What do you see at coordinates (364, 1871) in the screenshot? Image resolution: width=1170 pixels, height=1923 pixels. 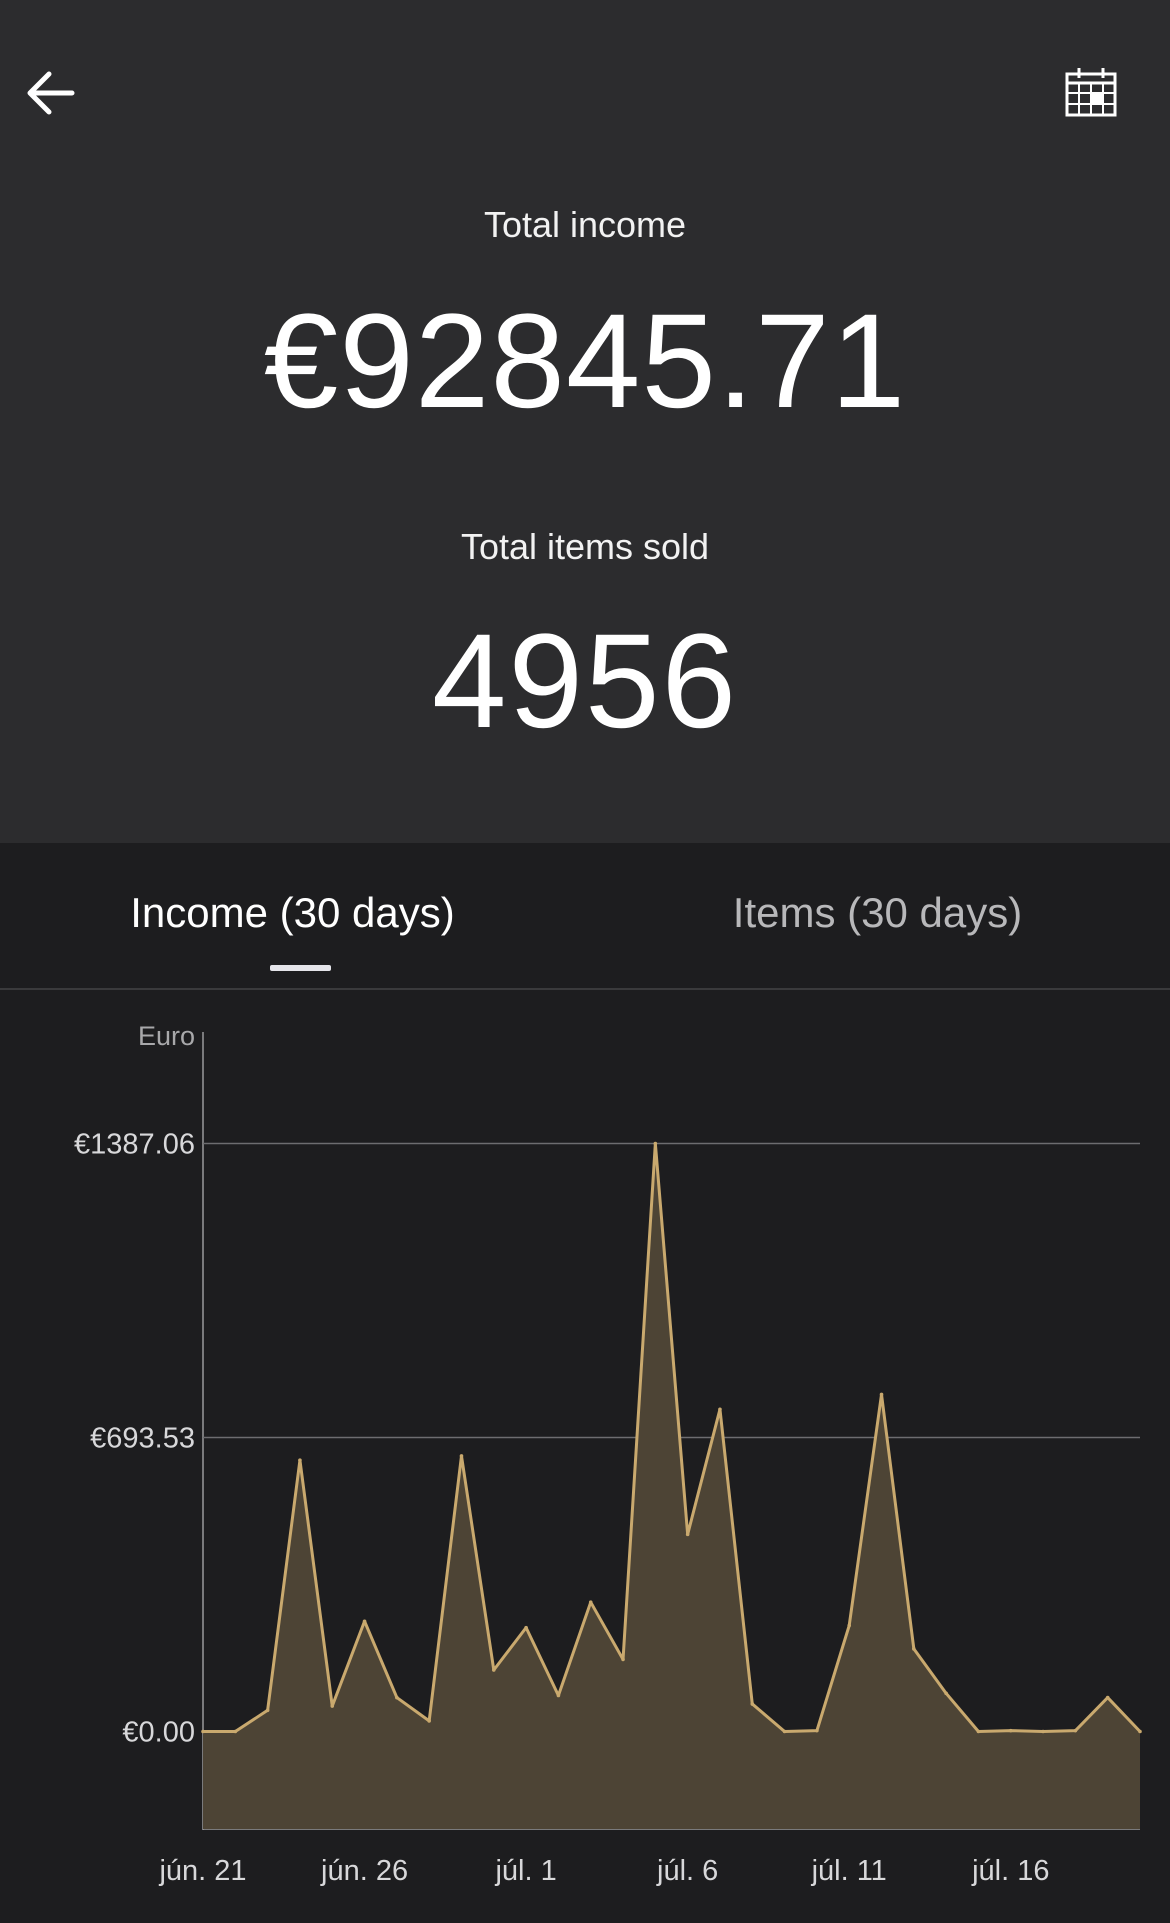 I see `x-tick-label: jún. 26` at bounding box center [364, 1871].